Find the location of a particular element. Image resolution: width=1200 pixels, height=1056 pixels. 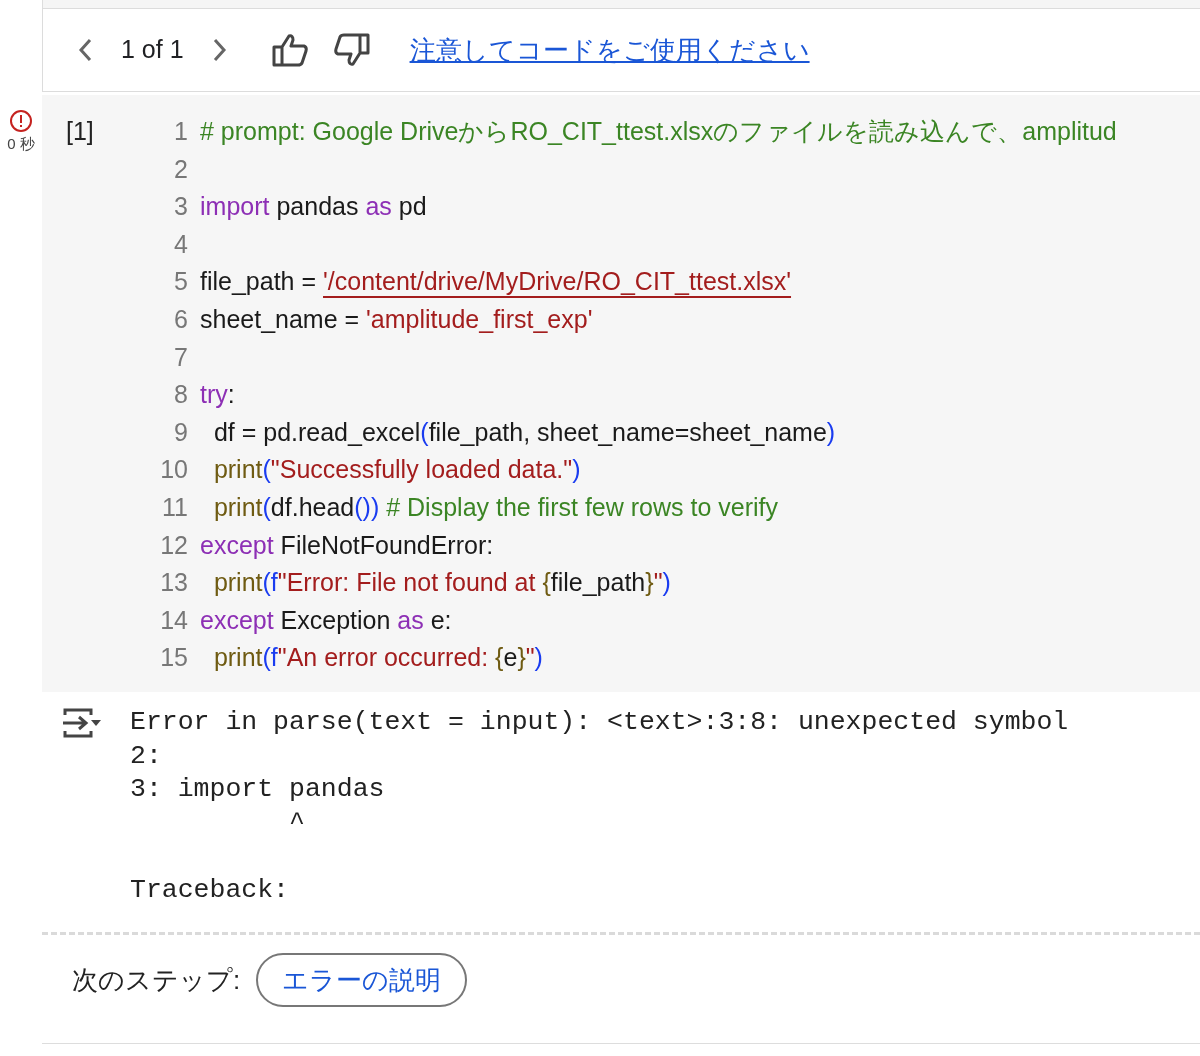

line-number: 13 is located at coordinates (173, 583).